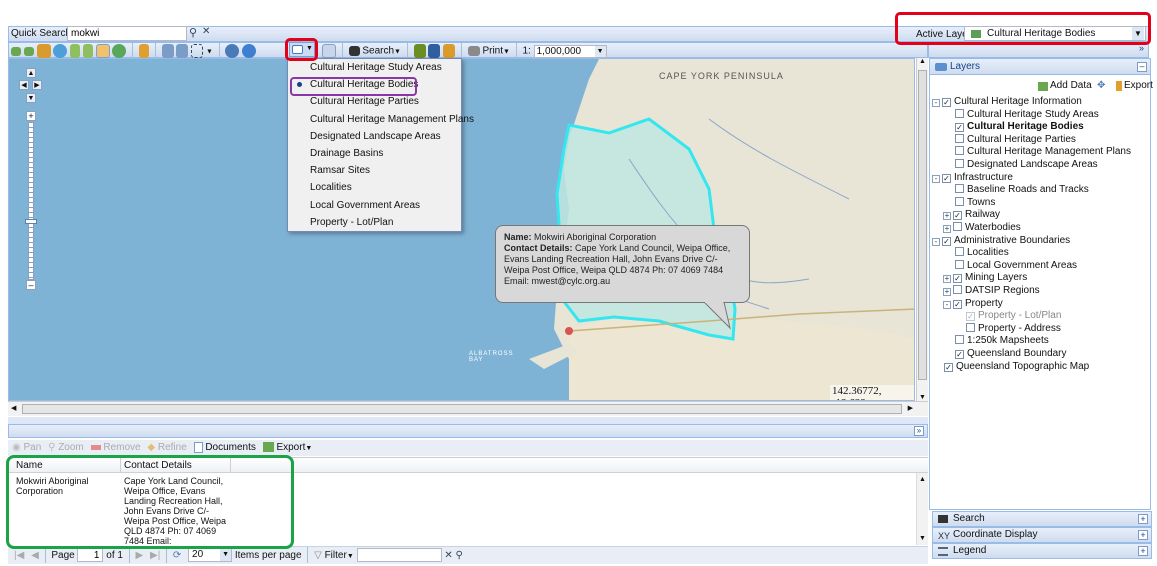 The height and width of the screenshot is (566, 1157). I want to click on tree-node: ✓ Cultural Heritage Bodies, so click(1013, 127).